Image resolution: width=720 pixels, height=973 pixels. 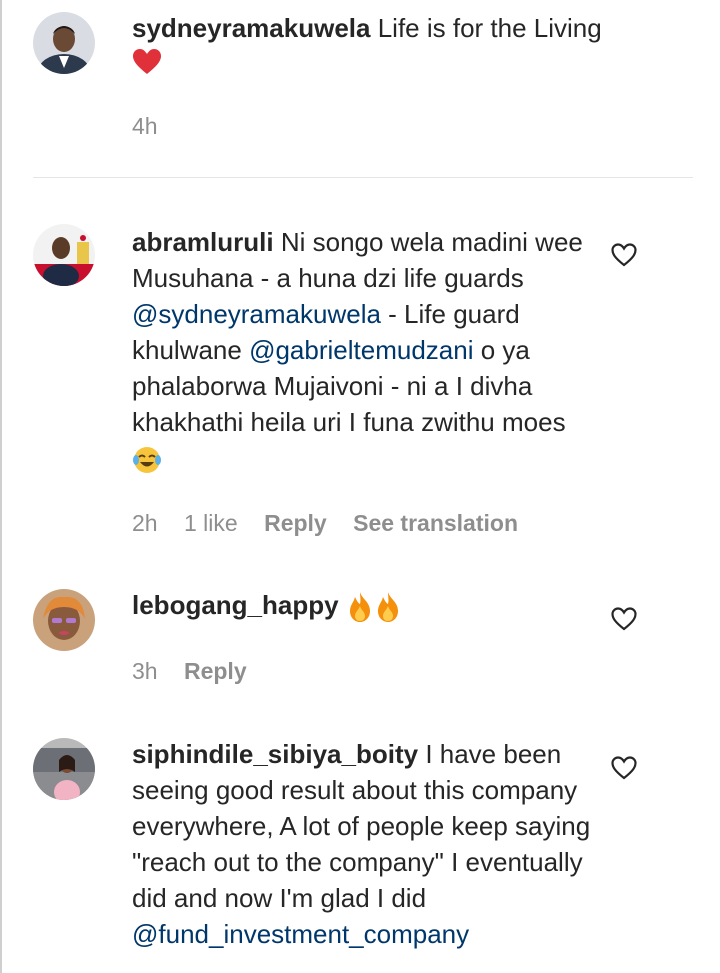 I want to click on comment-username: siphindile_sibiya_boity, so click(x=275, y=754).